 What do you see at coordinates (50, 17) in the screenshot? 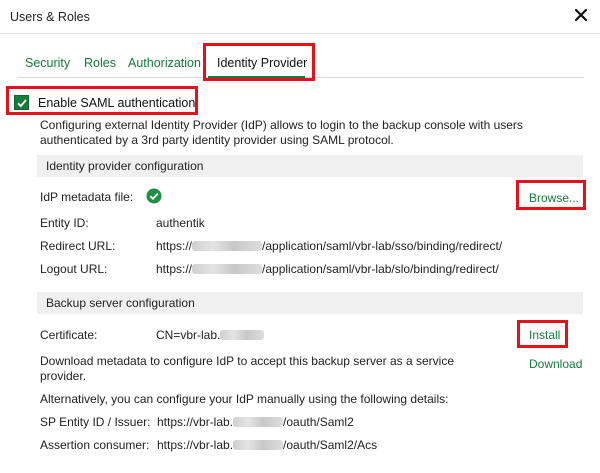
I see `window-title: Users & Roles` at bounding box center [50, 17].